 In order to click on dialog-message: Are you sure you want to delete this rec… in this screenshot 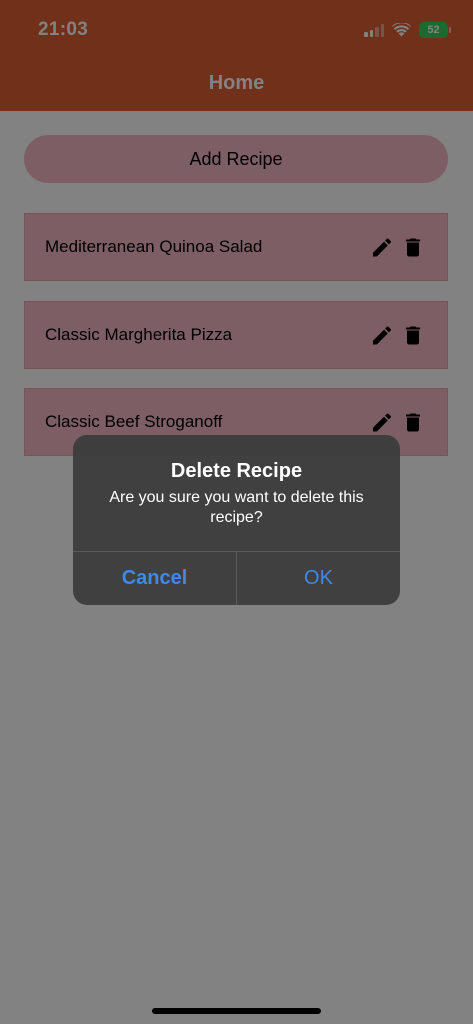, I will do `click(236, 507)`.